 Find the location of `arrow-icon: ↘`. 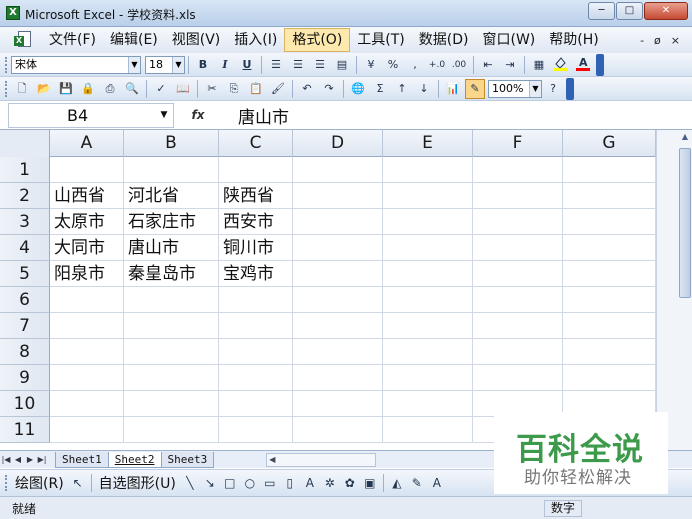

arrow-icon: ↘ is located at coordinates (210, 483).